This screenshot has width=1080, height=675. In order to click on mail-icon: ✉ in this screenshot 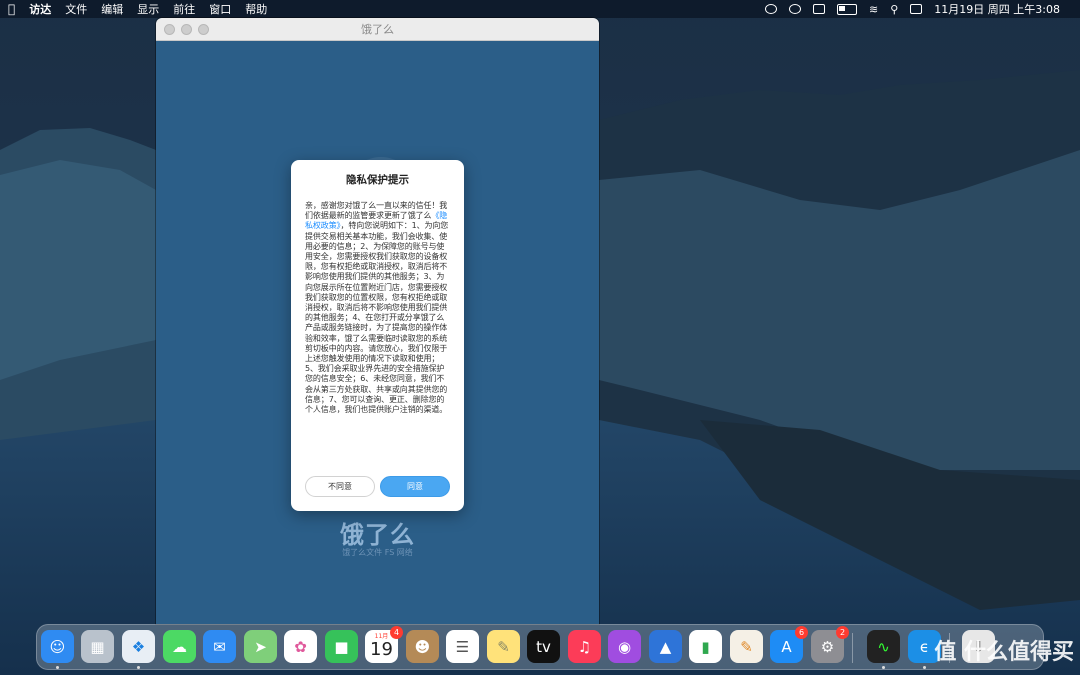, I will do `click(219, 646)`.